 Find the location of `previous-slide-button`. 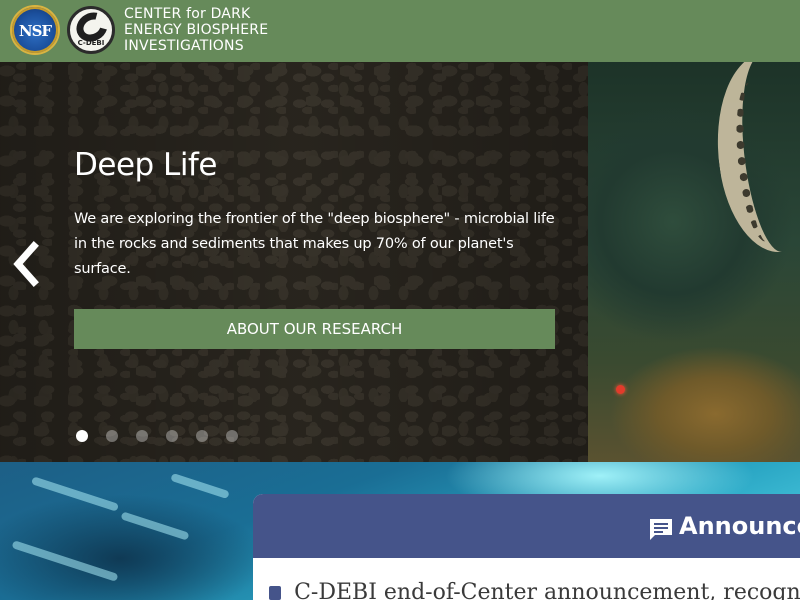

previous-slide-button is located at coordinates (26, 264).